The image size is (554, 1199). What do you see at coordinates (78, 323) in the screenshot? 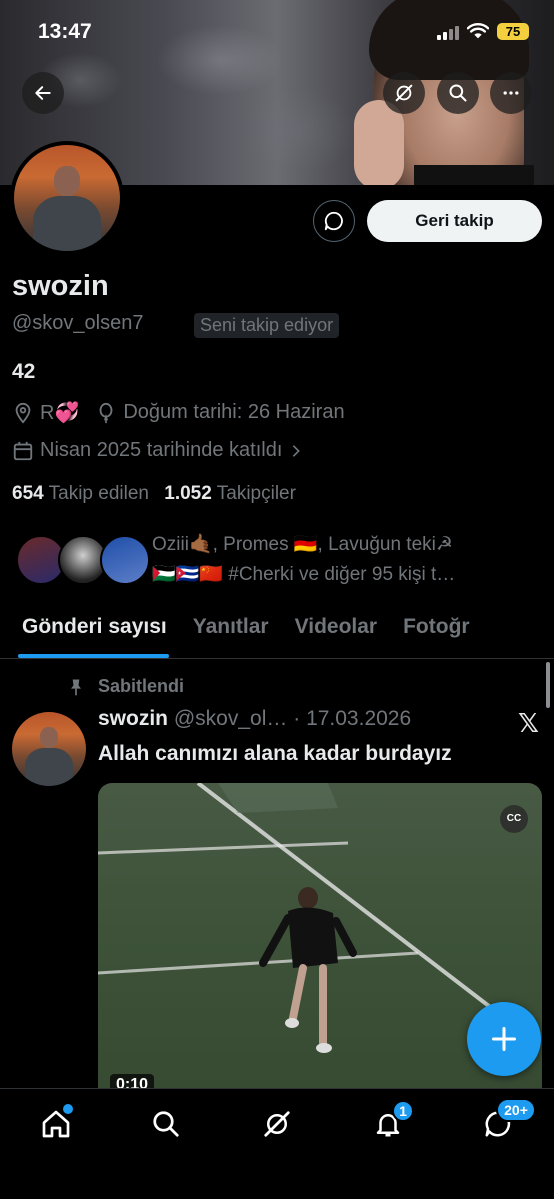
I see `profile-handle: @skov_olsen7` at bounding box center [78, 323].